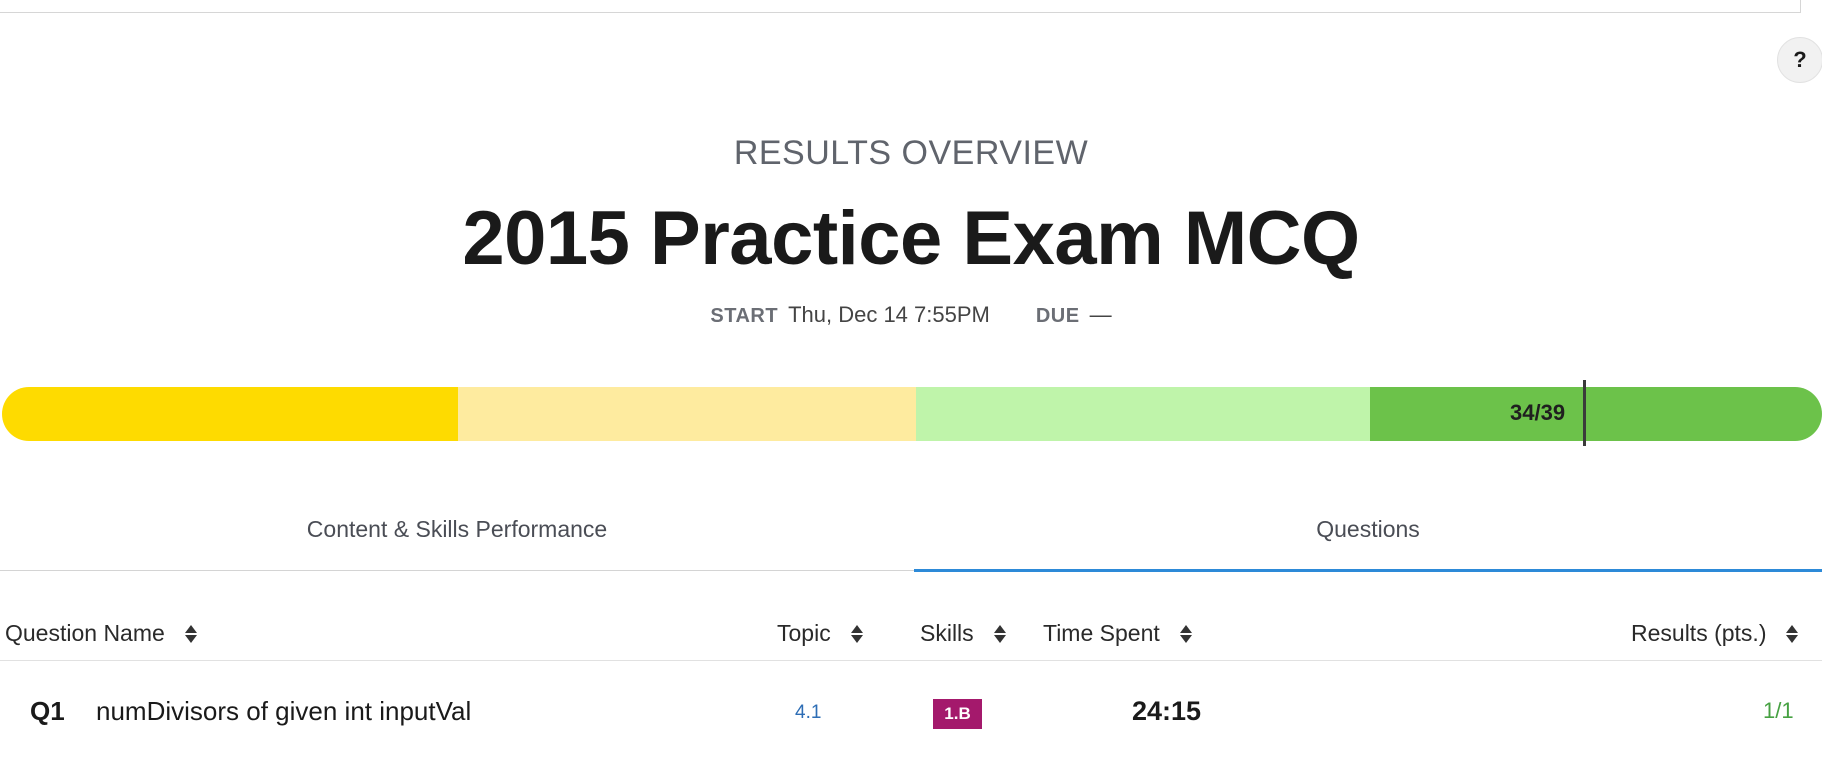 The image size is (1822, 765). Describe the element at coordinates (947, 633) in the screenshot. I see `column-label: Skills` at that location.